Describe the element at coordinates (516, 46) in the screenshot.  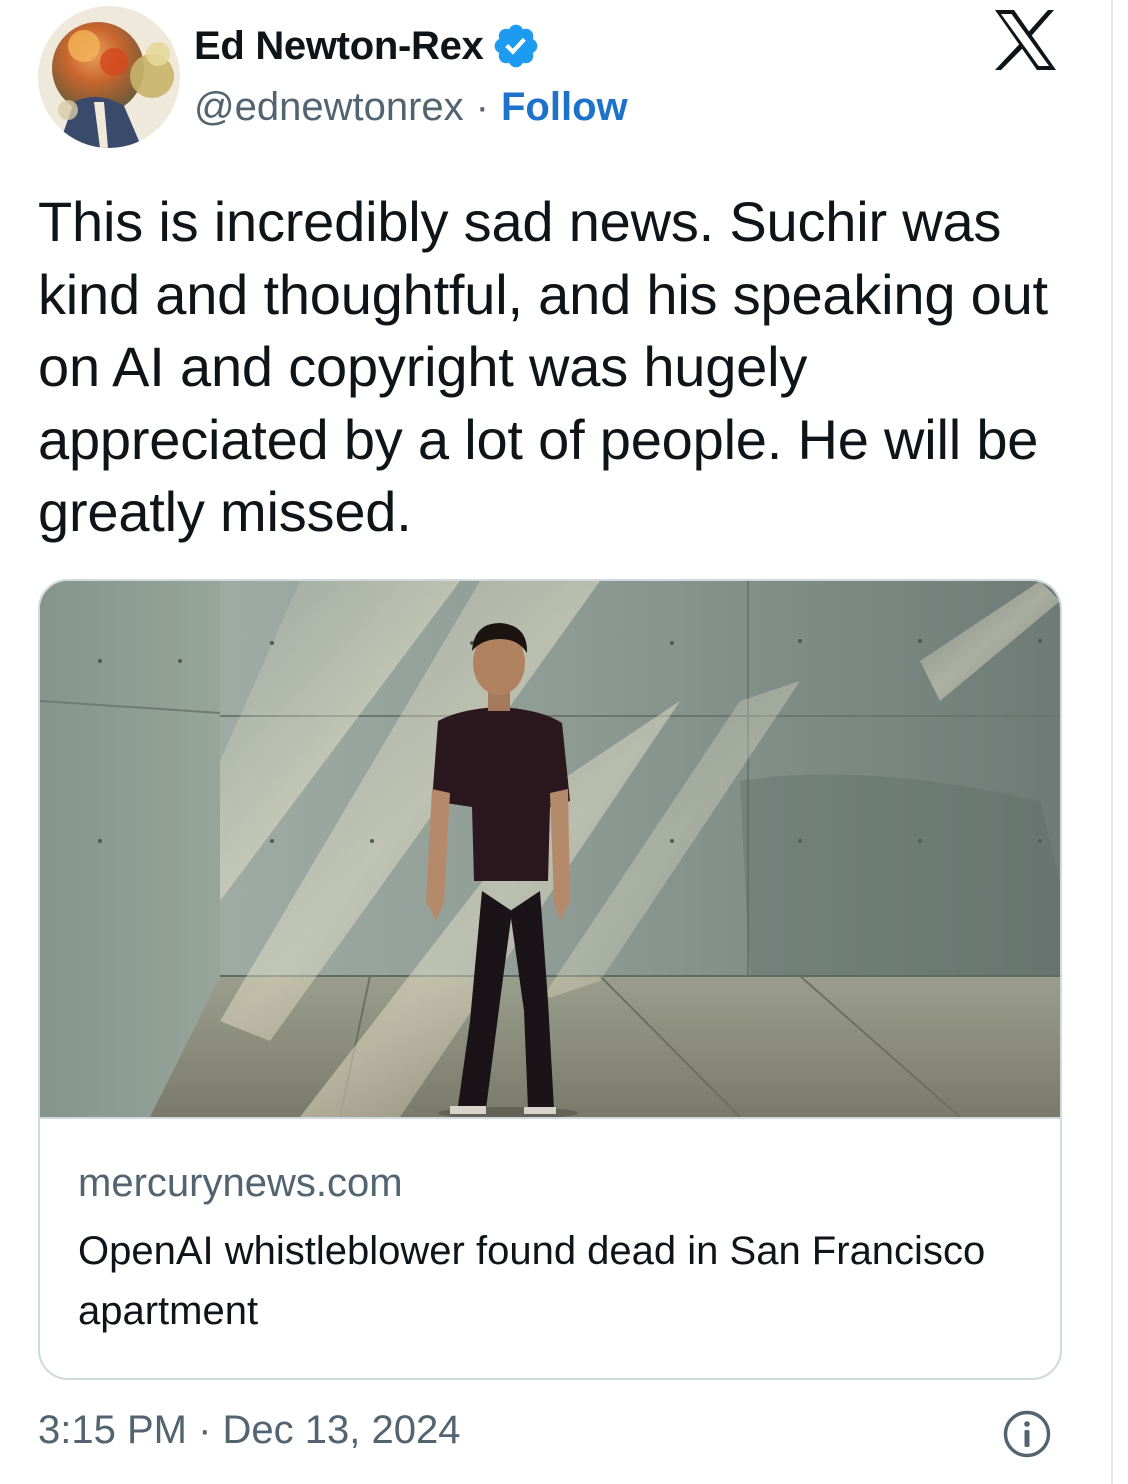
I see `verified-badge-icon` at that location.